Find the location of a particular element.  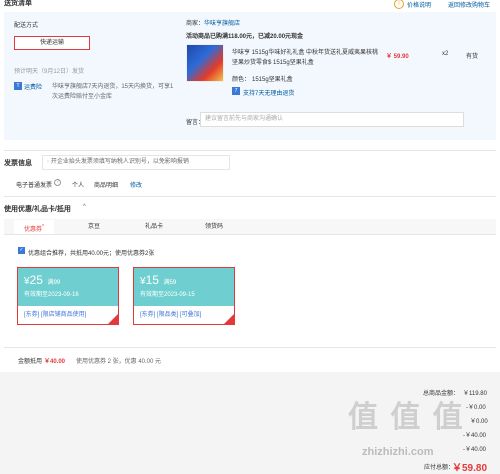

stock-status: 有货 is located at coordinates (472, 57).